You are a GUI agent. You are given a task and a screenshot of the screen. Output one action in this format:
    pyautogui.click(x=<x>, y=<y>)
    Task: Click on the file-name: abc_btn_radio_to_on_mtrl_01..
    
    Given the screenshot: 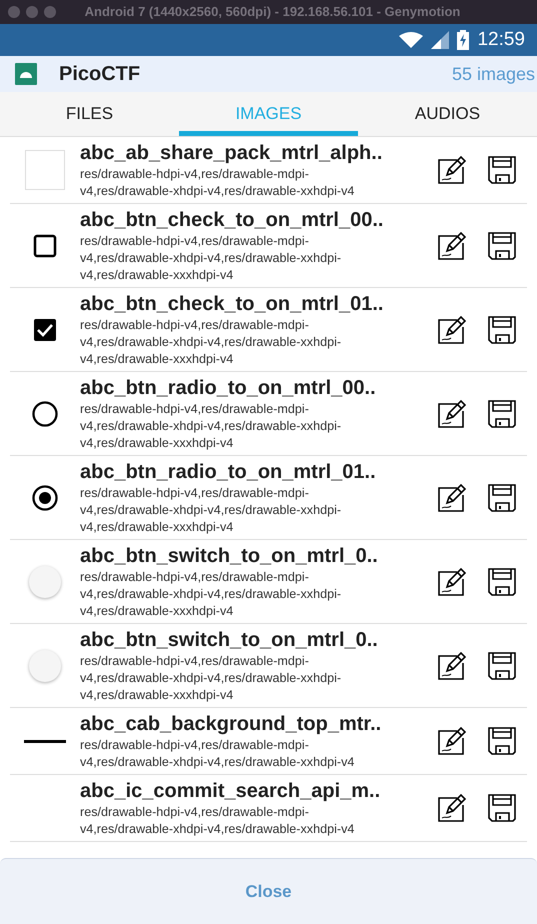 What is the action you would take?
    pyautogui.click(x=228, y=472)
    